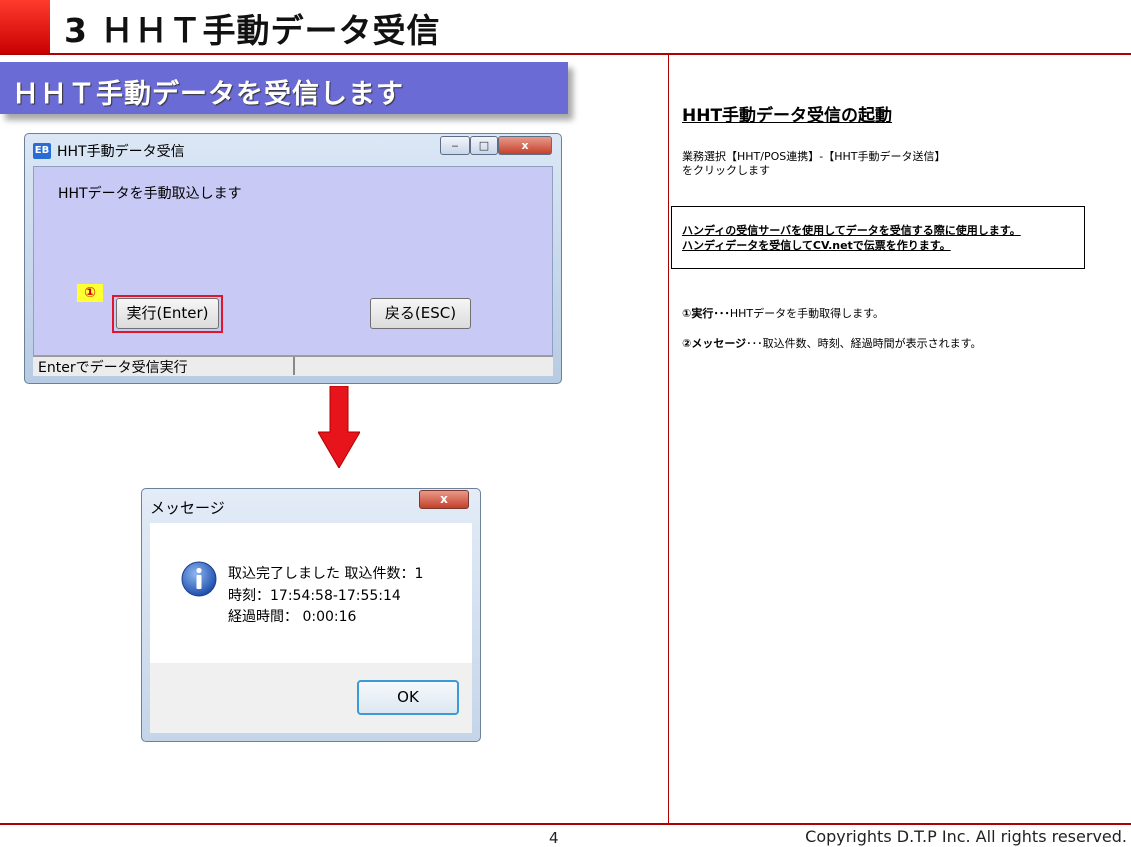  What do you see at coordinates (525, 145) in the screenshot?
I see `window-close-button: x` at bounding box center [525, 145].